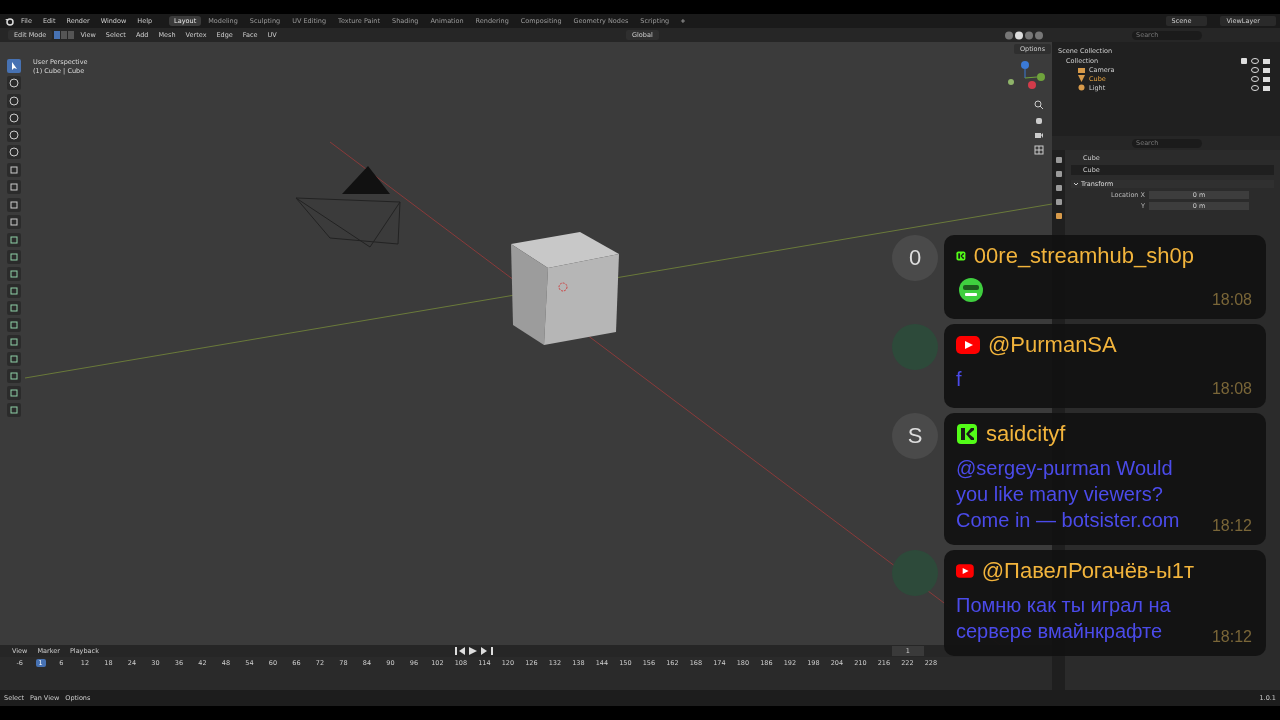 This screenshot has height=720, width=1280. I want to click on triangle-icon, so click(1081, 78).